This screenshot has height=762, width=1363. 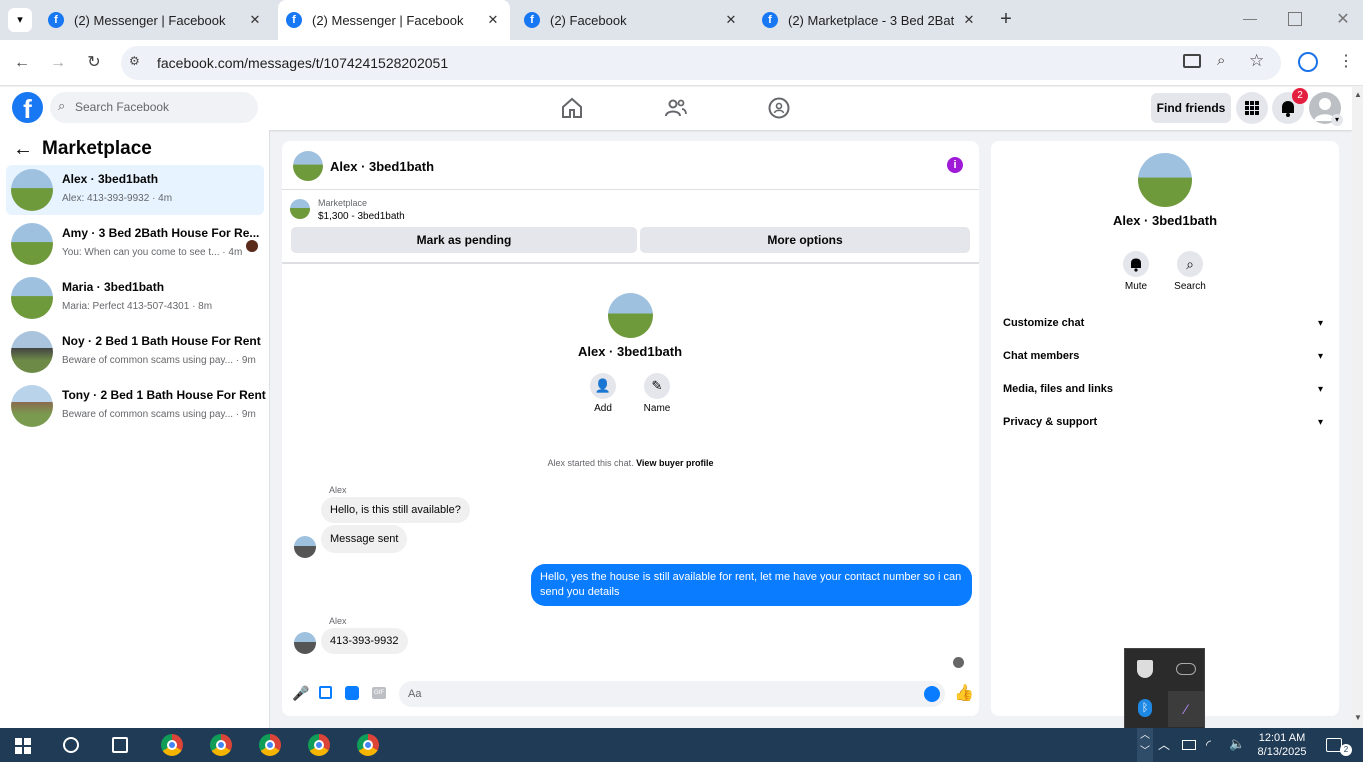 What do you see at coordinates (308, 166) in the screenshot?
I see `chat-header-avatar` at bounding box center [308, 166].